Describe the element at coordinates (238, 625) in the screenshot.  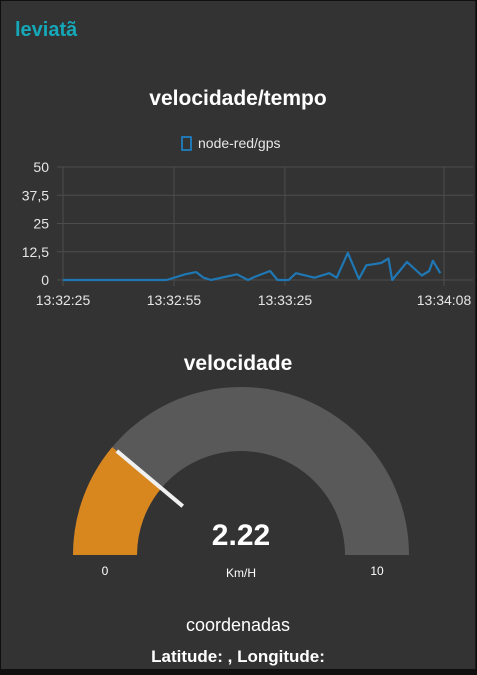
I see `coords-title: coordenadas` at that location.